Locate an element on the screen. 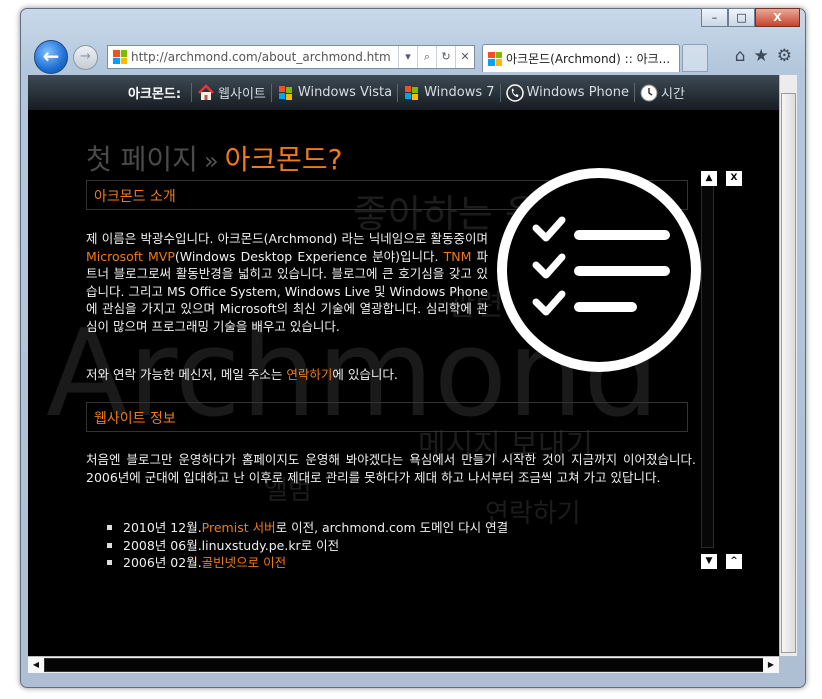 The height and width of the screenshot is (699, 822). nav-item-website: 웹사이트 is located at coordinates (231, 92).